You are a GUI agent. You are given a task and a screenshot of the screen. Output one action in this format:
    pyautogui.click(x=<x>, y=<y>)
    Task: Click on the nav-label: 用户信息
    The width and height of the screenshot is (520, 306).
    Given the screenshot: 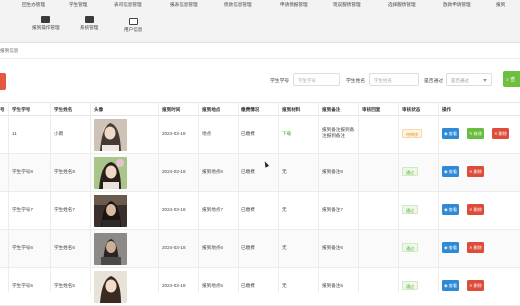 What is the action you would take?
    pyautogui.click(x=133, y=29)
    